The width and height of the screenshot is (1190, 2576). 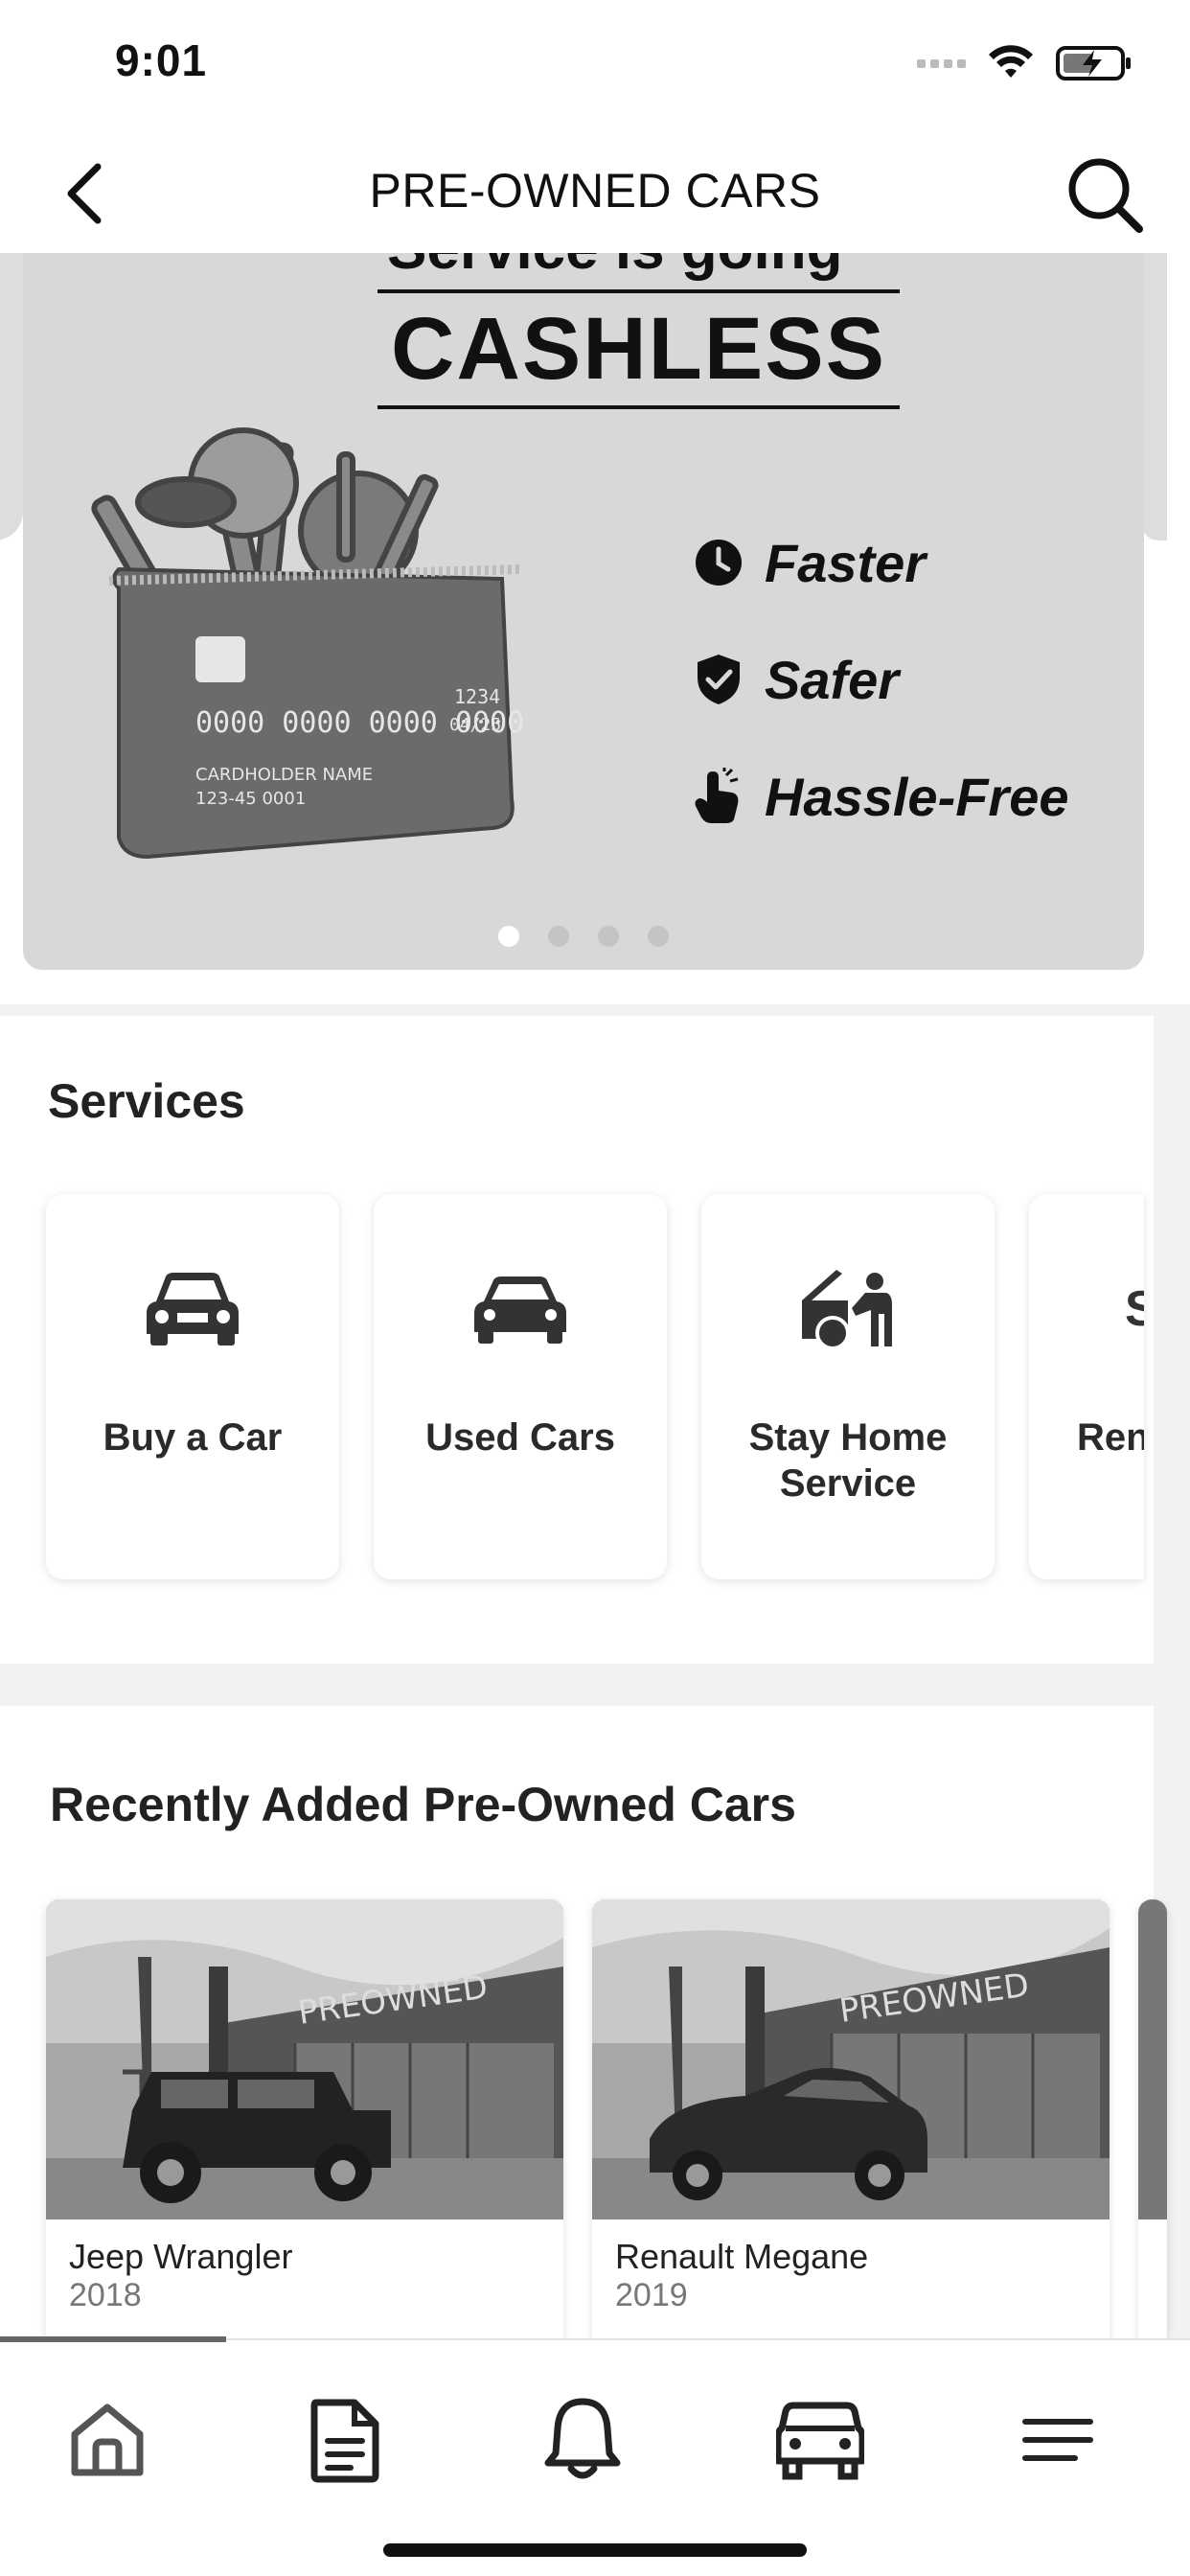 I want to click on tab-documents, so click(x=345, y=2440).